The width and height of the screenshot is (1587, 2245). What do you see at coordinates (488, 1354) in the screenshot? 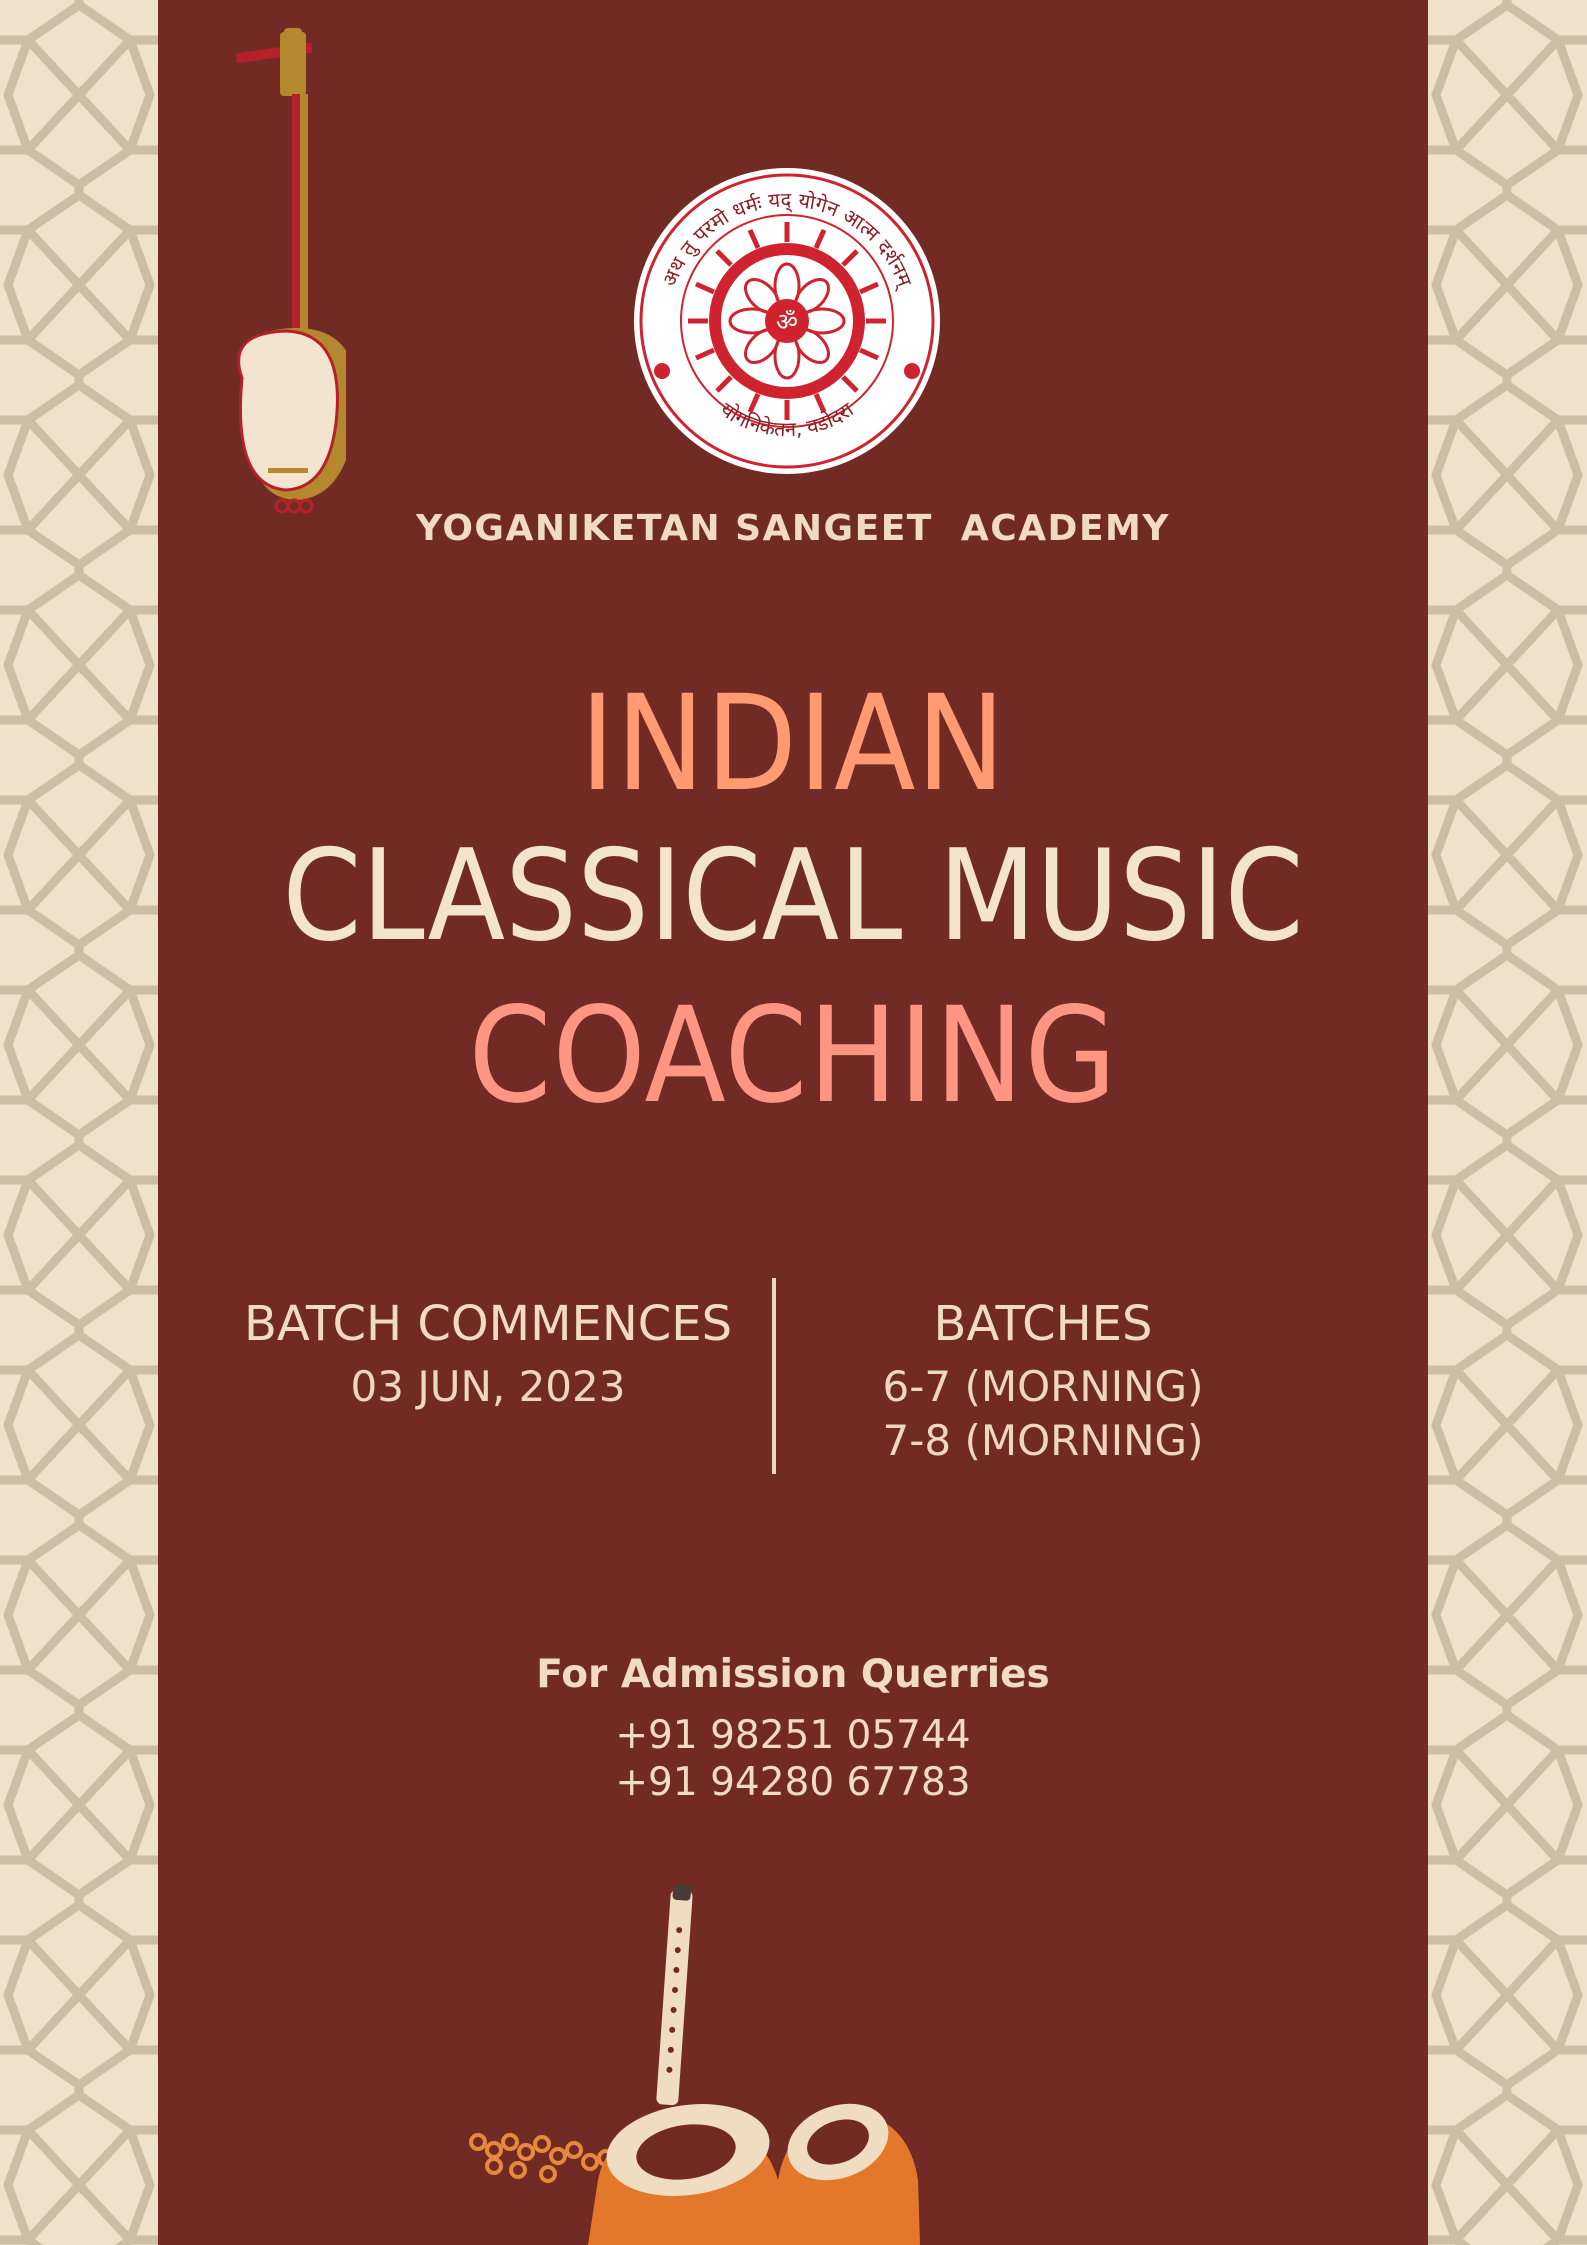
I see `batch-start-section: BATCH COMMENCES 03 JUN, 2023` at bounding box center [488, 1354].